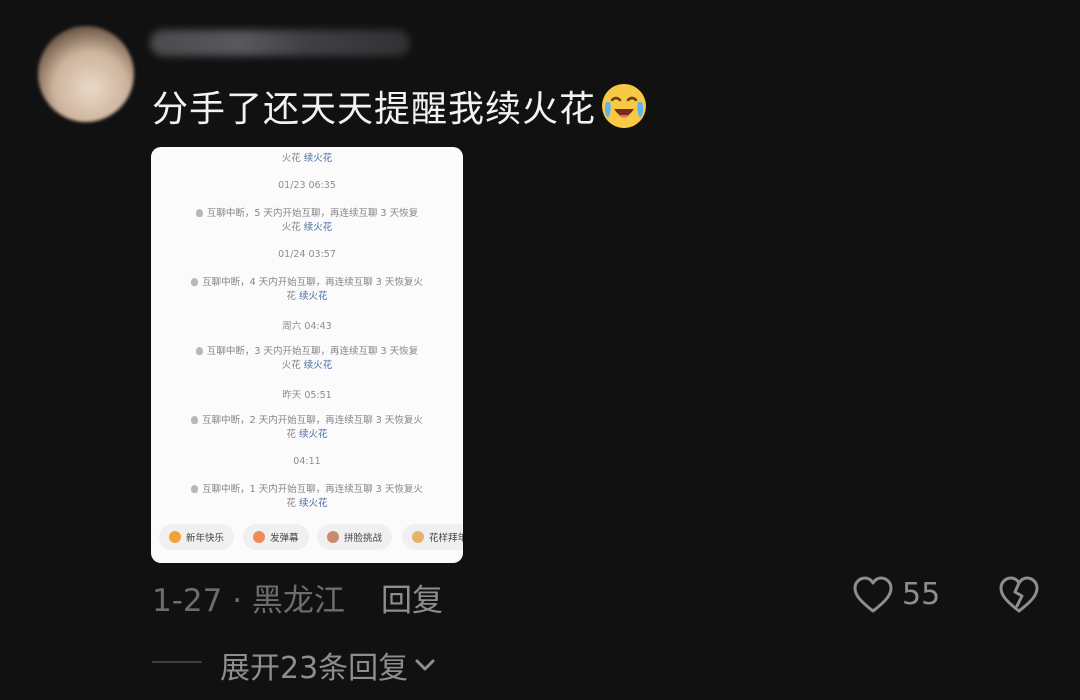  What do you see at coordinates (307, 158) in the screenshot?
I see `message-fragment: 火花 续火花` at bounding box center [307, 158].